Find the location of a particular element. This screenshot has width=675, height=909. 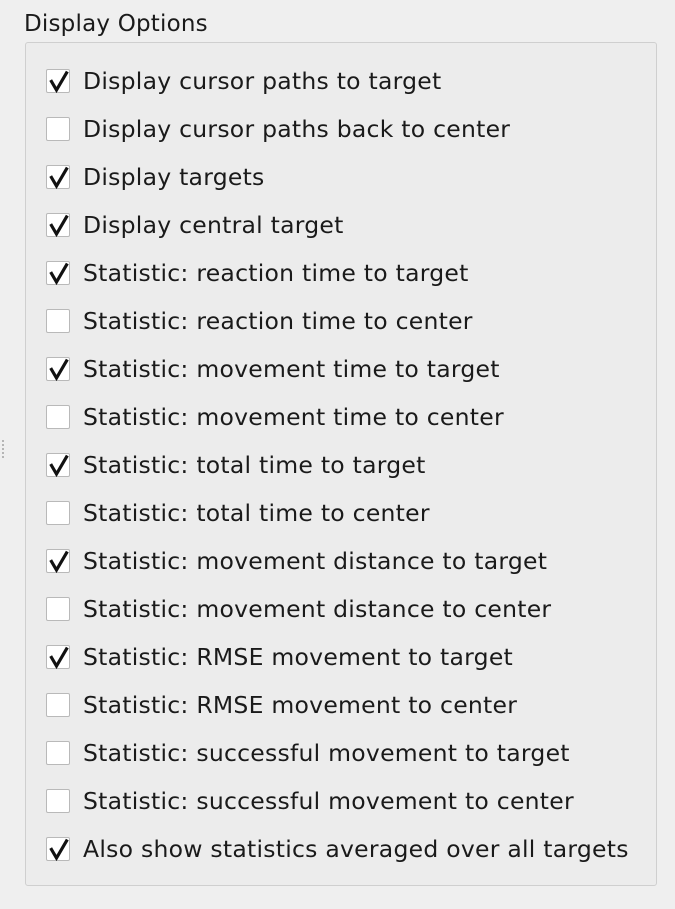

option-row-7: Statistic: movement time to target is located at coordinates (337, 369).